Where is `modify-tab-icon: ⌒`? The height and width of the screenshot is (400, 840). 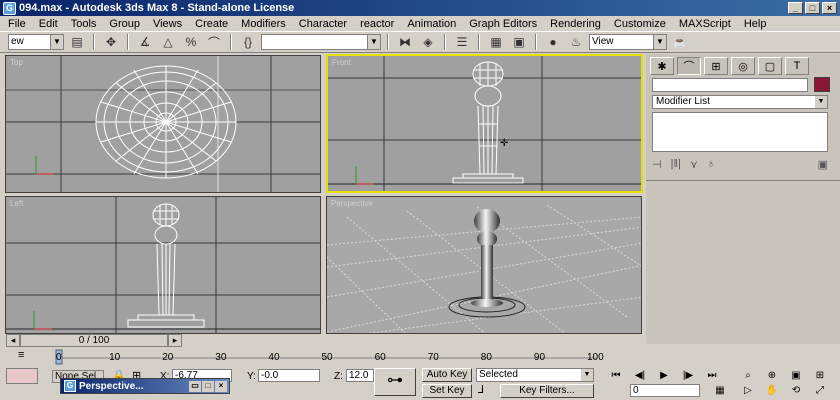 modify-tab-icon: ⌒ is located at coordinates (689, 66).